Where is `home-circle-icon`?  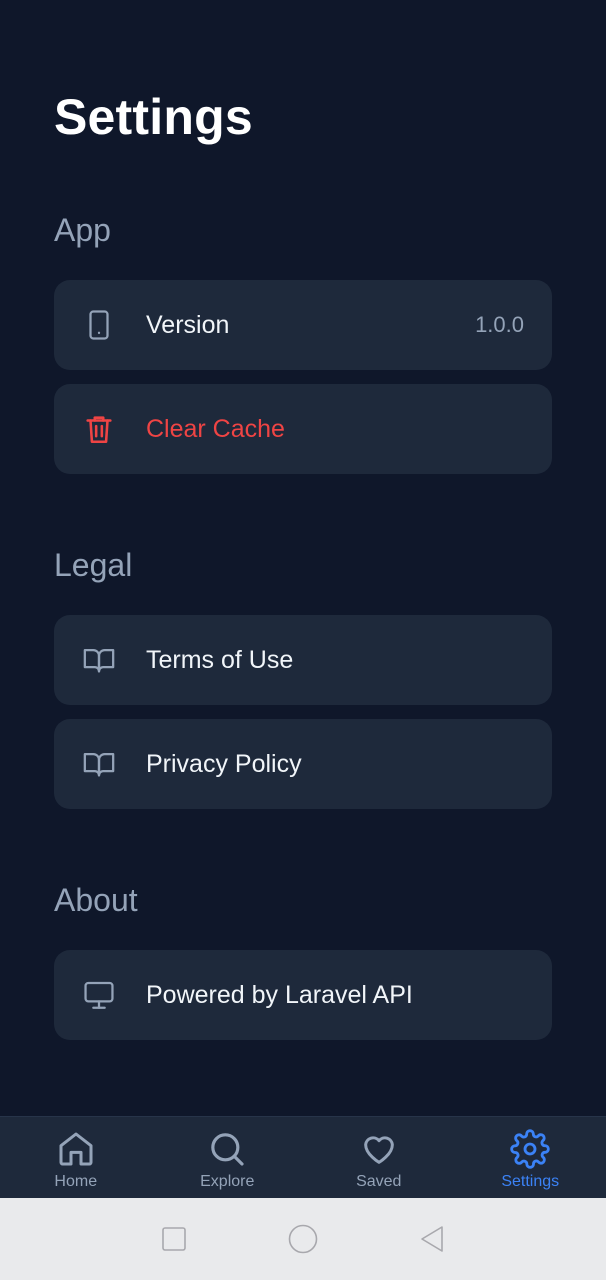 home-circle-icon is located at coordinates (303, 1239).